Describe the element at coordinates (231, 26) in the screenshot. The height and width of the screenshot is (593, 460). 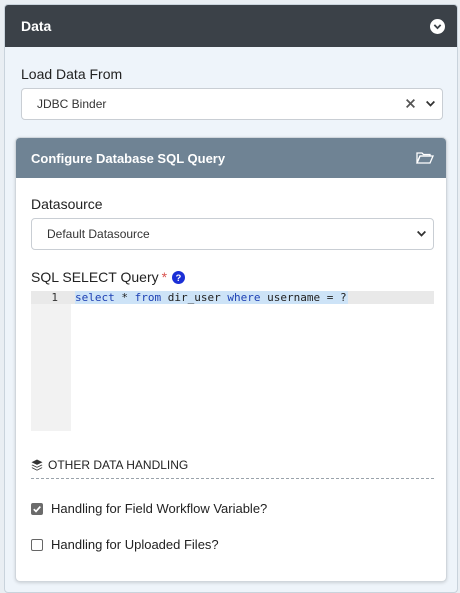
I see `data-panel-header: Data` at that location.